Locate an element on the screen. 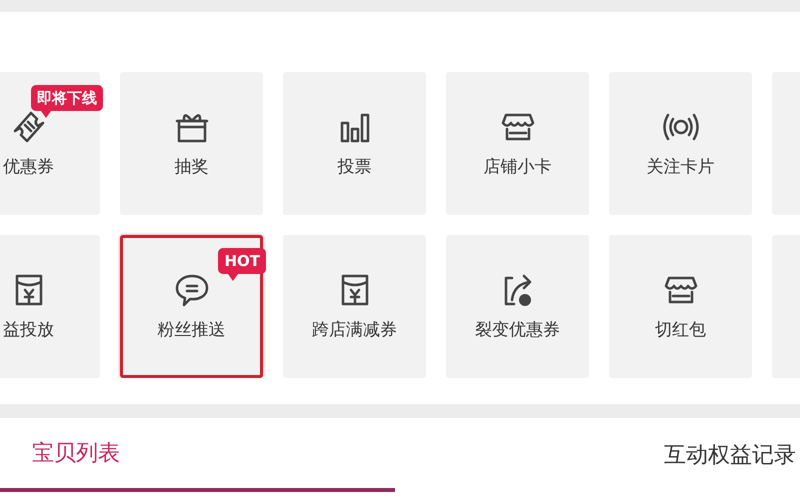 The width and height of the screenshot is (800, 500). tab: 互动权益记录 is located at coordinates (732, 455).